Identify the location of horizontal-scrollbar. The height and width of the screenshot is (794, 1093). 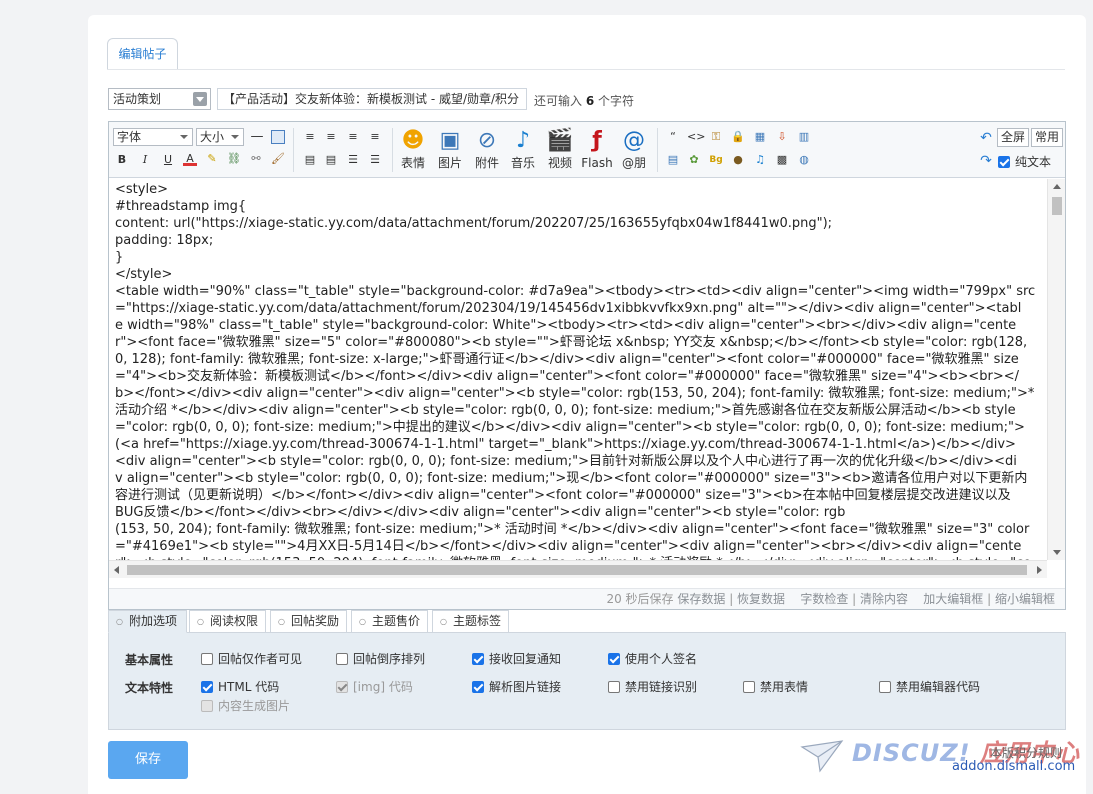
(578, 569).